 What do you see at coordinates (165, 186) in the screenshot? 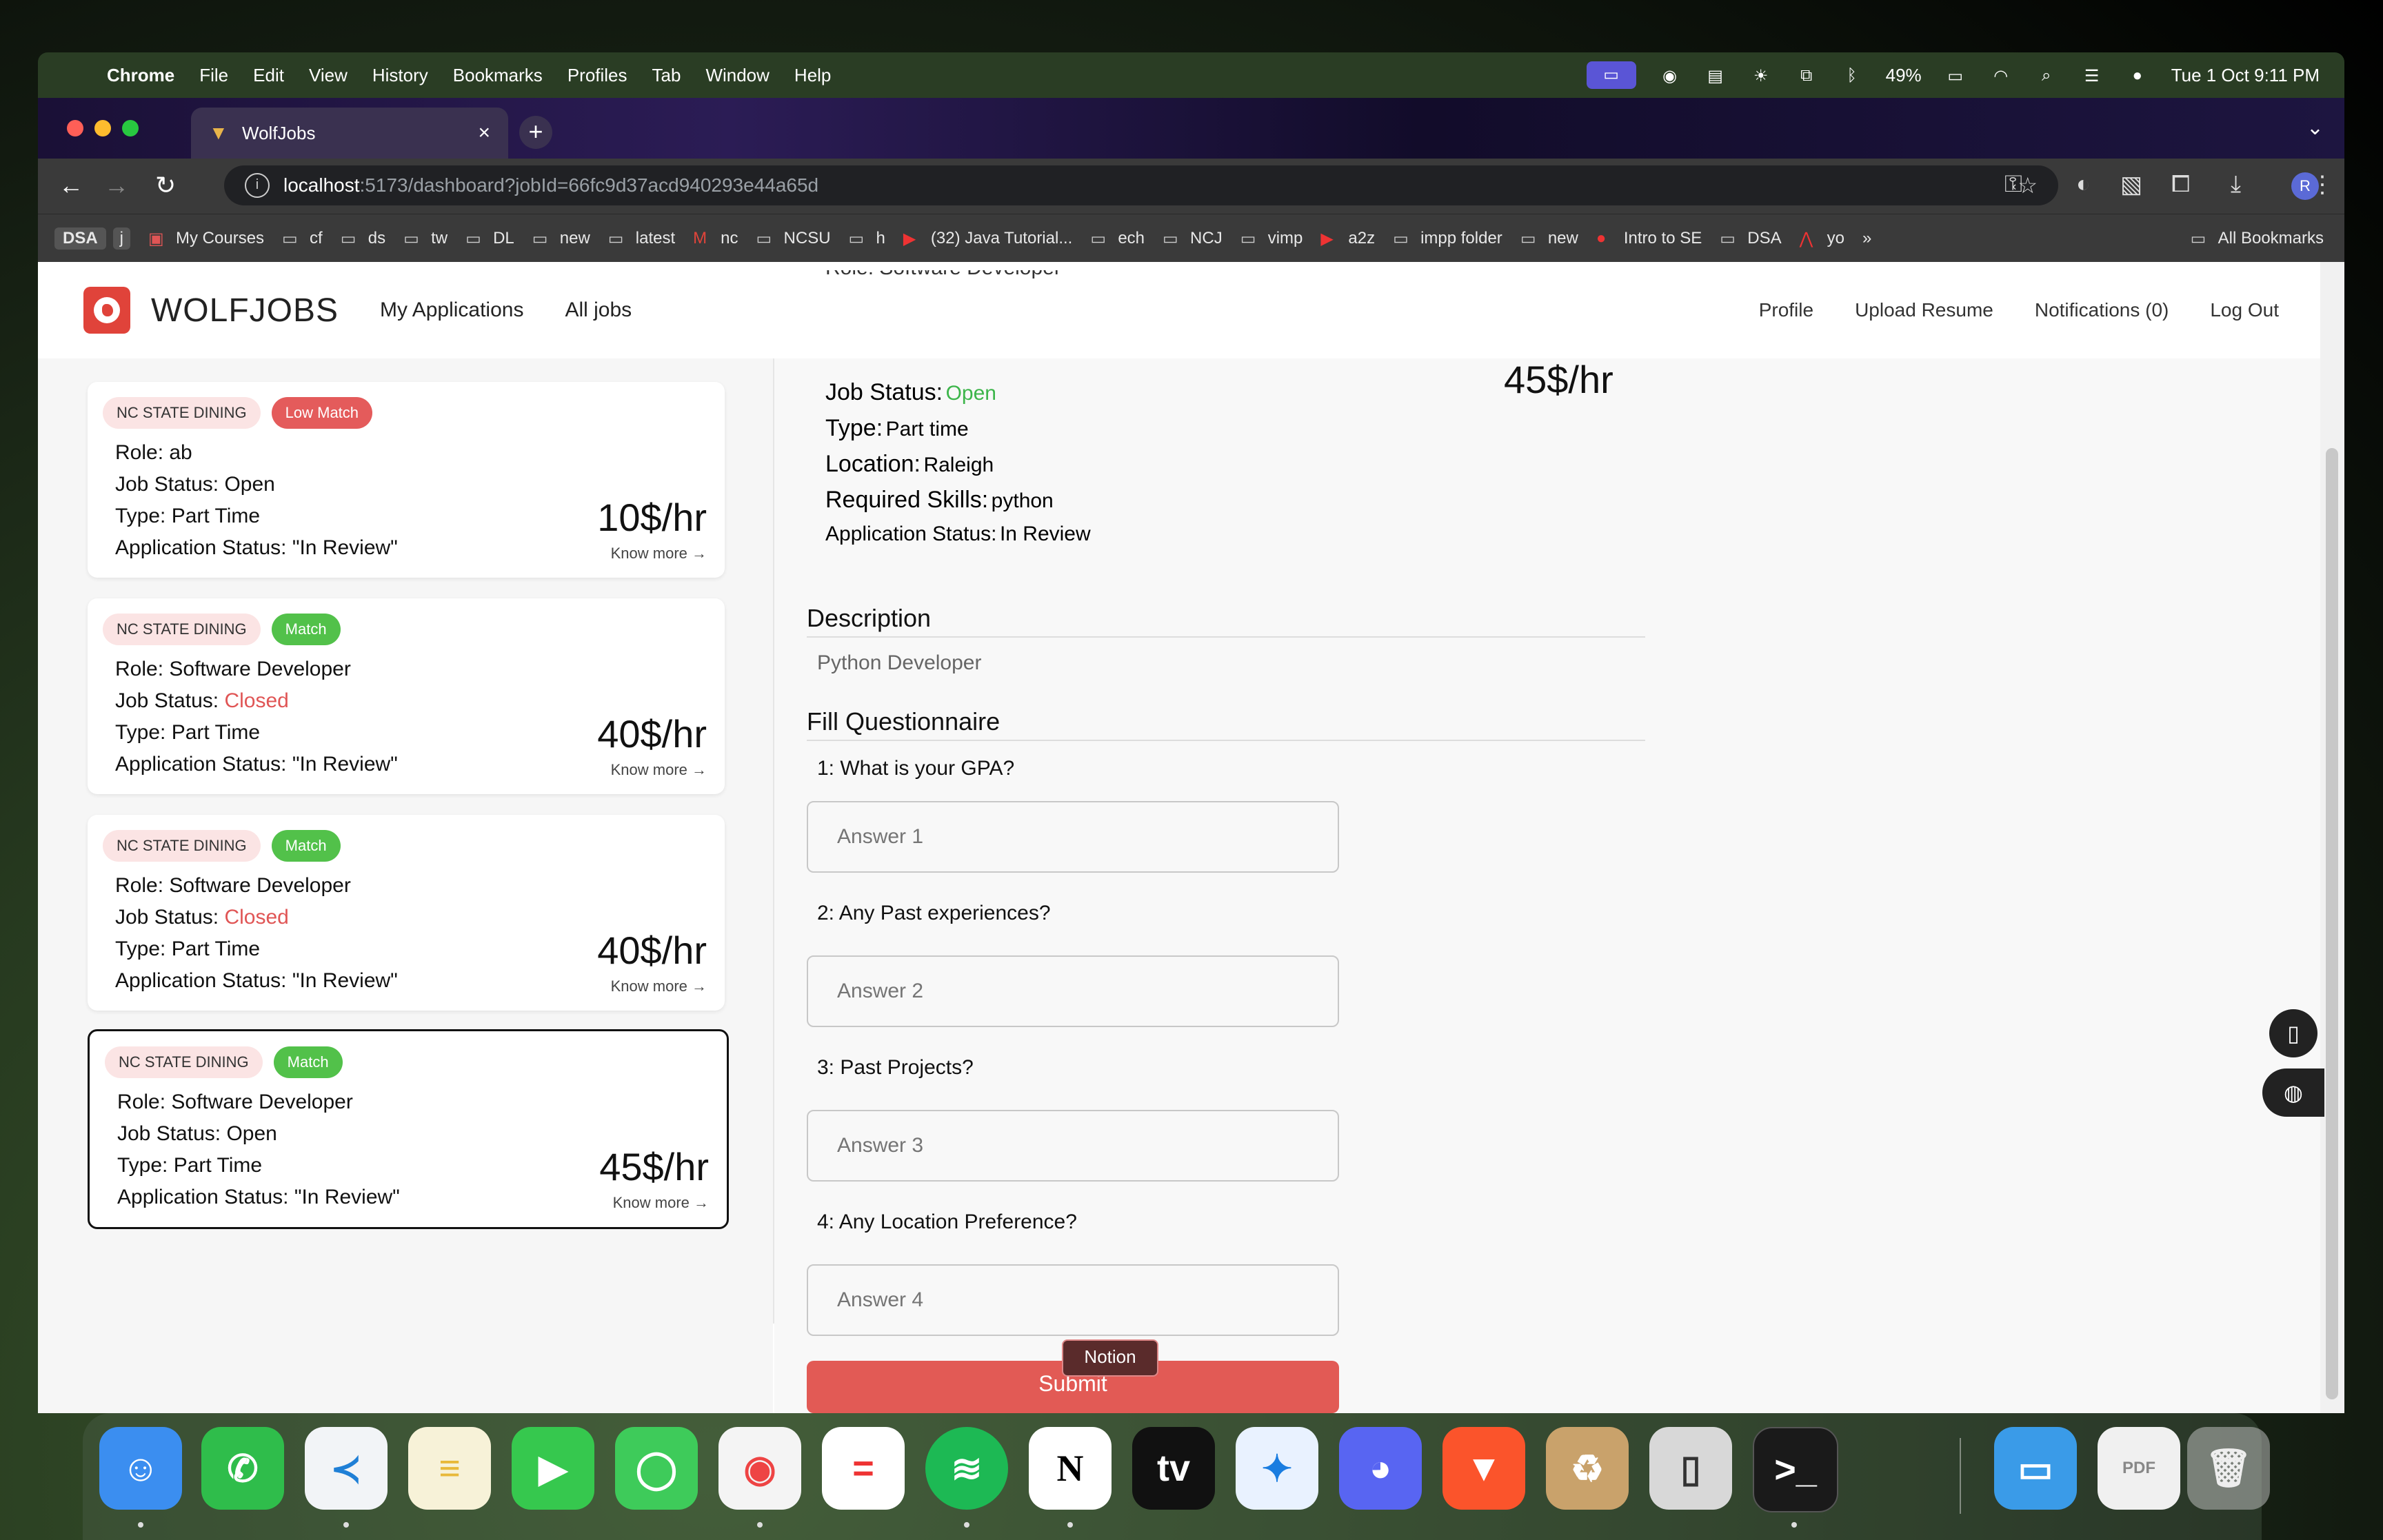
I see `reload-icon: ↻` at bounding box center [165, 186].